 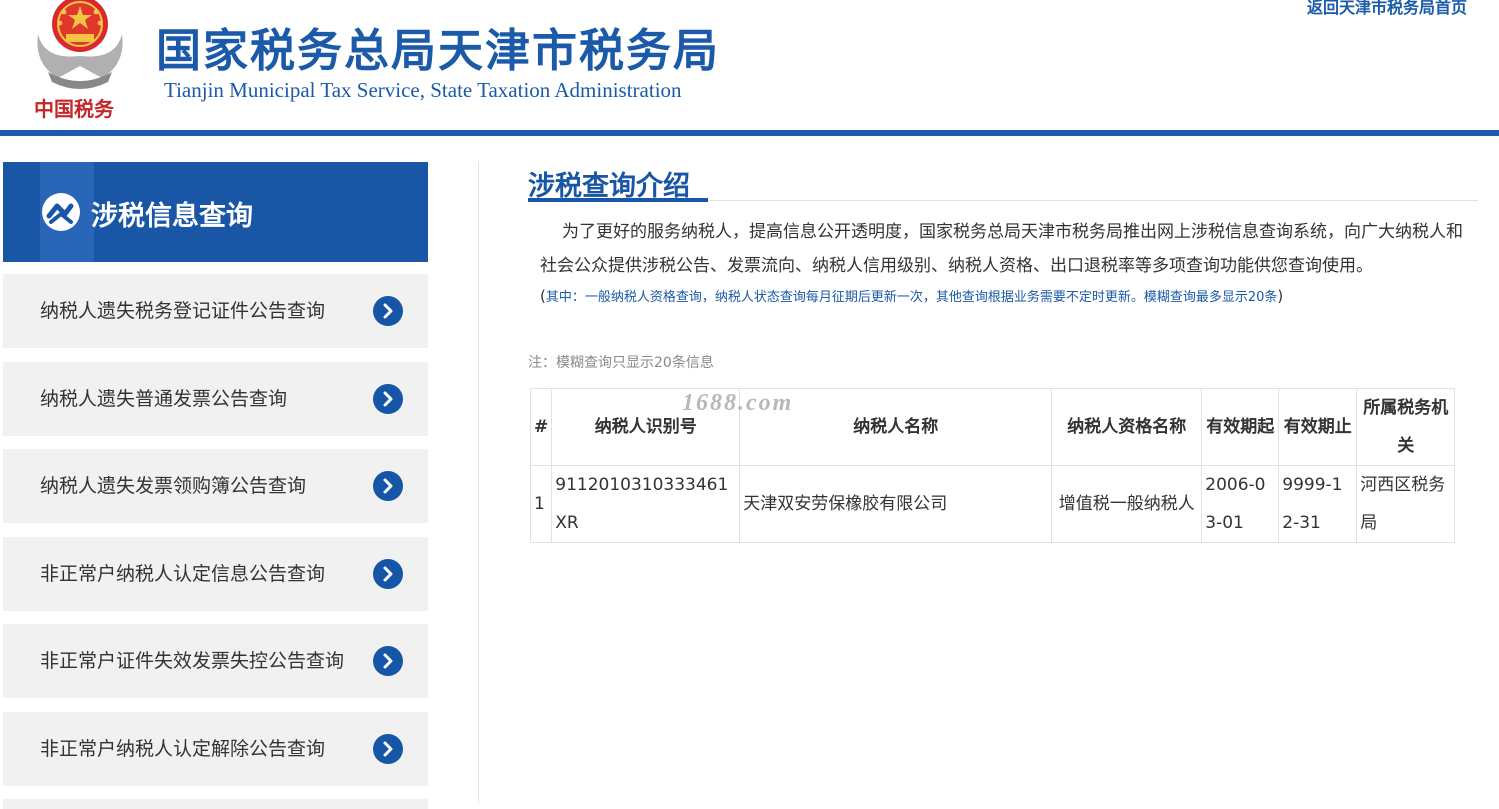 What do you see at coordinates (1127, 427) in the screenshot?
I see `column-header-qualification: 纳税人资格名称` at bounding box center [1127, 427].